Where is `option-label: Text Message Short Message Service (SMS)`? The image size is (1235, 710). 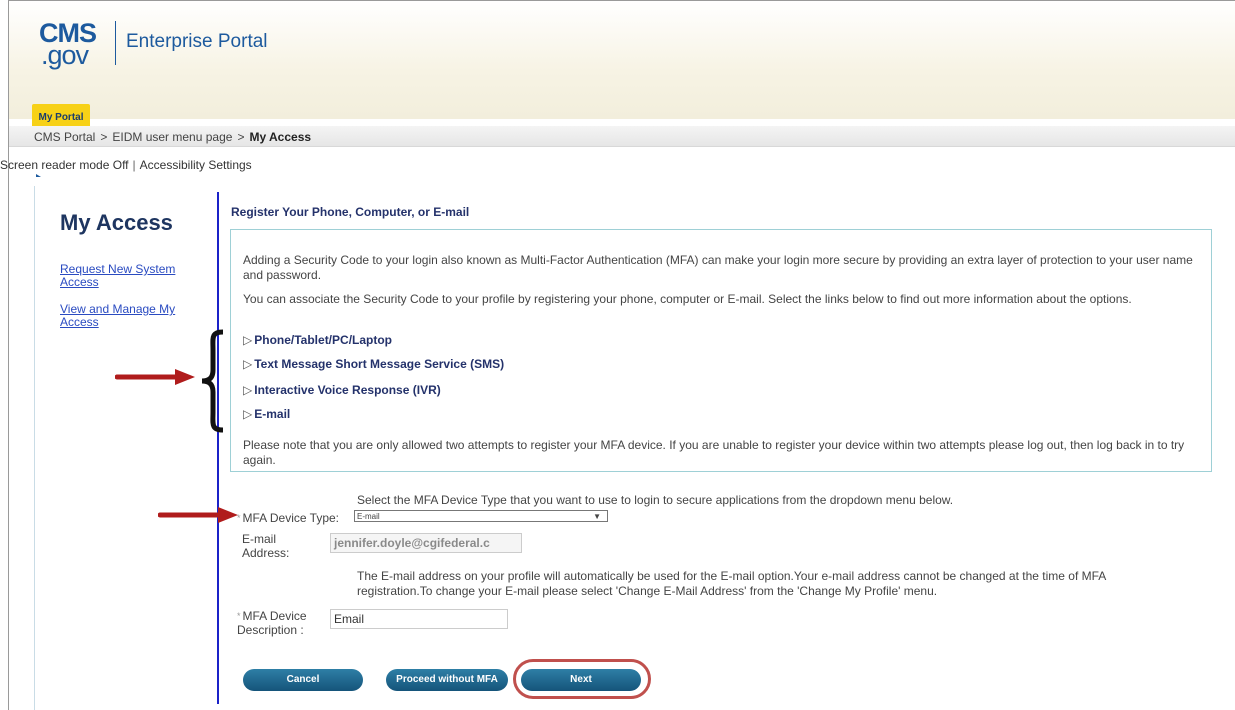 option-label: Text Message Short Message Service (SMS) is located at coordinates (379, 364).